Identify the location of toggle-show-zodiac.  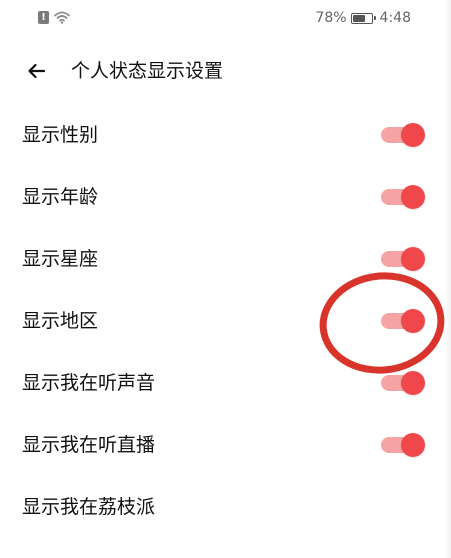
(403, 259).